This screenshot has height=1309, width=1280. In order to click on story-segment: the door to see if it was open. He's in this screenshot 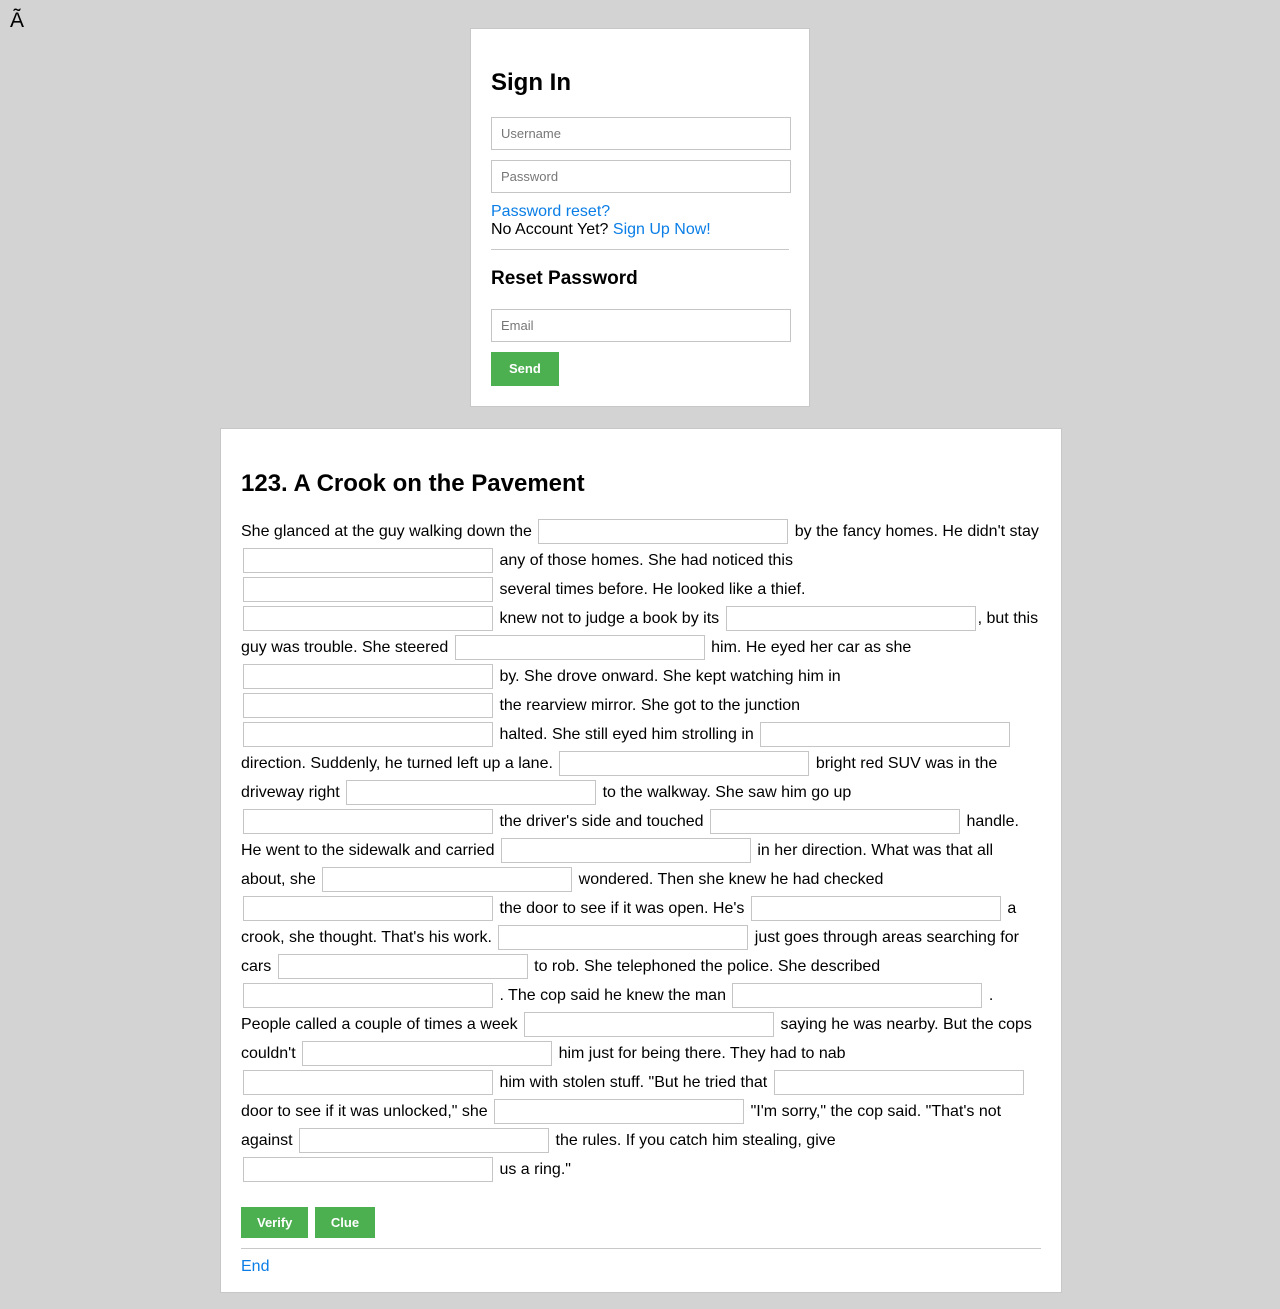, I will do `click(622, 908)`.